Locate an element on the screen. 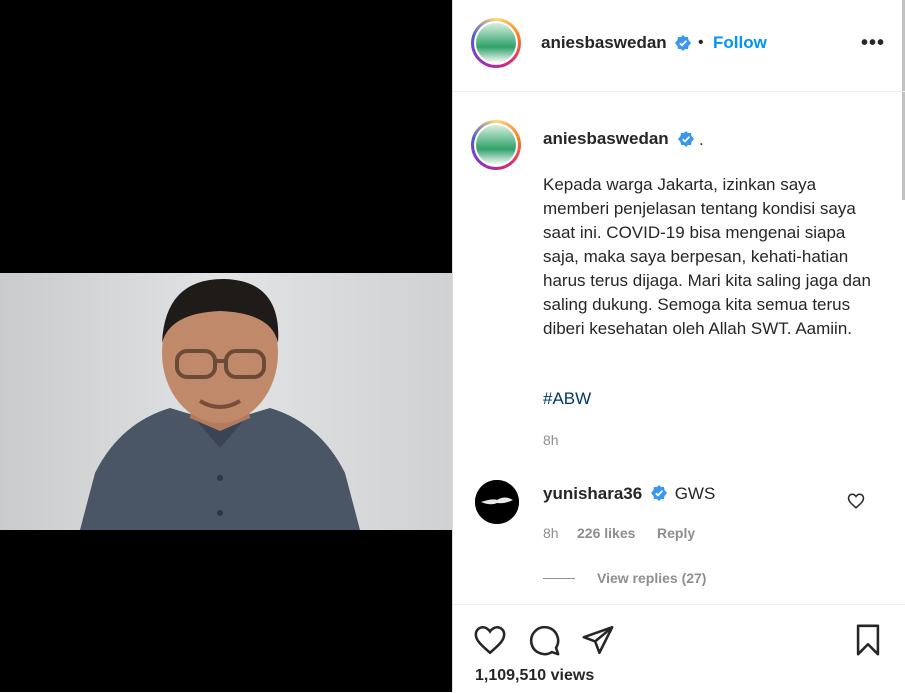  replies-divider is located at coordinates (559, 578).